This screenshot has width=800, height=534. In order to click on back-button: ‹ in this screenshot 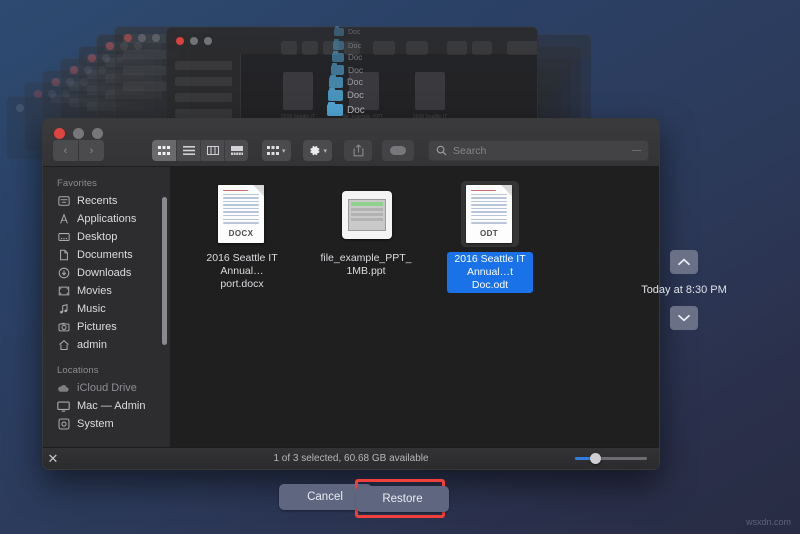, I will do `click(65, 150)`.